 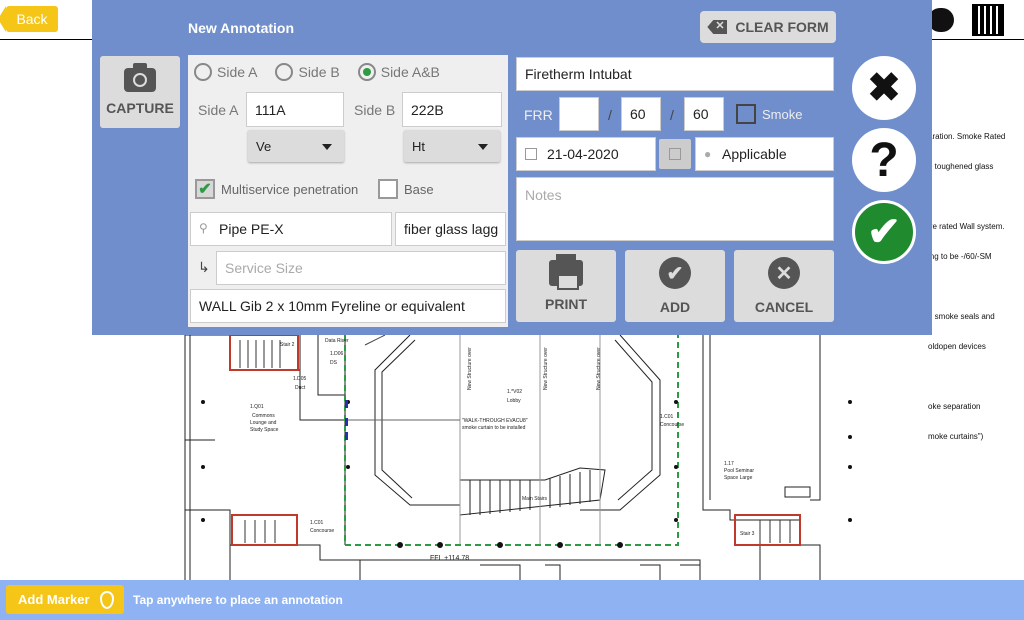 I want to click on back-button: Back, so click(x=29, y=19).